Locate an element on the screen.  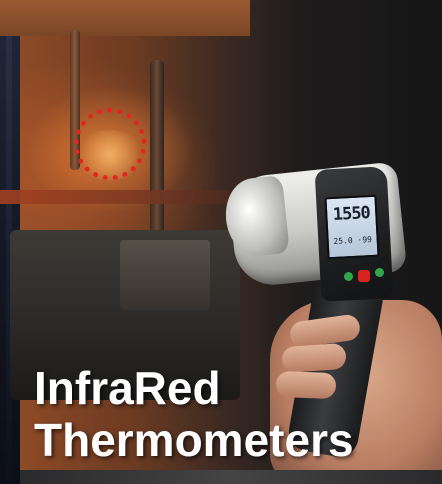
hot-metal-bar is located at coordinates (115, 197).